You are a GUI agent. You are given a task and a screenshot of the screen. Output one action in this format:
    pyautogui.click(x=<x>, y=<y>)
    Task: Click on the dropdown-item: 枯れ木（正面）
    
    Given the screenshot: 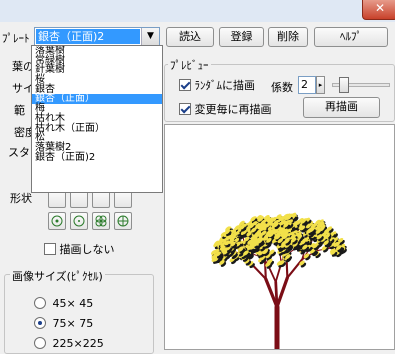 What is the action you would take?
    pyautogui.click(x=97, y=129)
    